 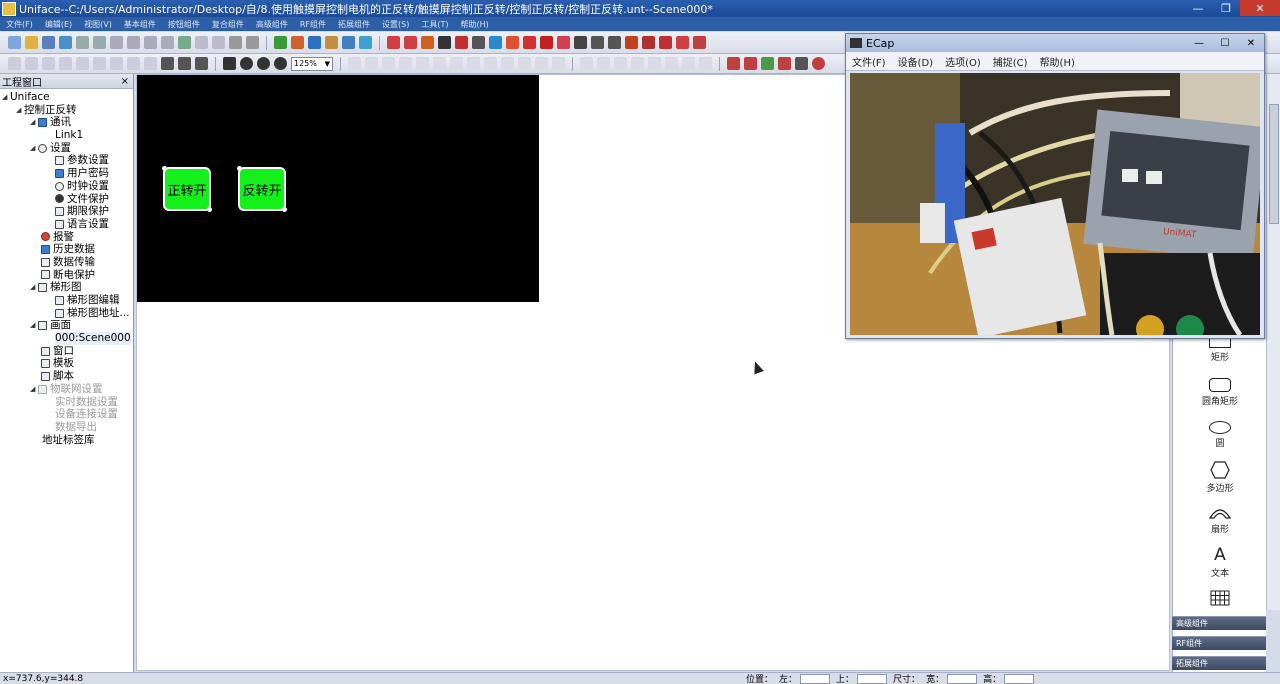 What do you see at coordinates (682, 42) in the screenshot?
I see `pipe-icon` at bounding box center [682, 42].